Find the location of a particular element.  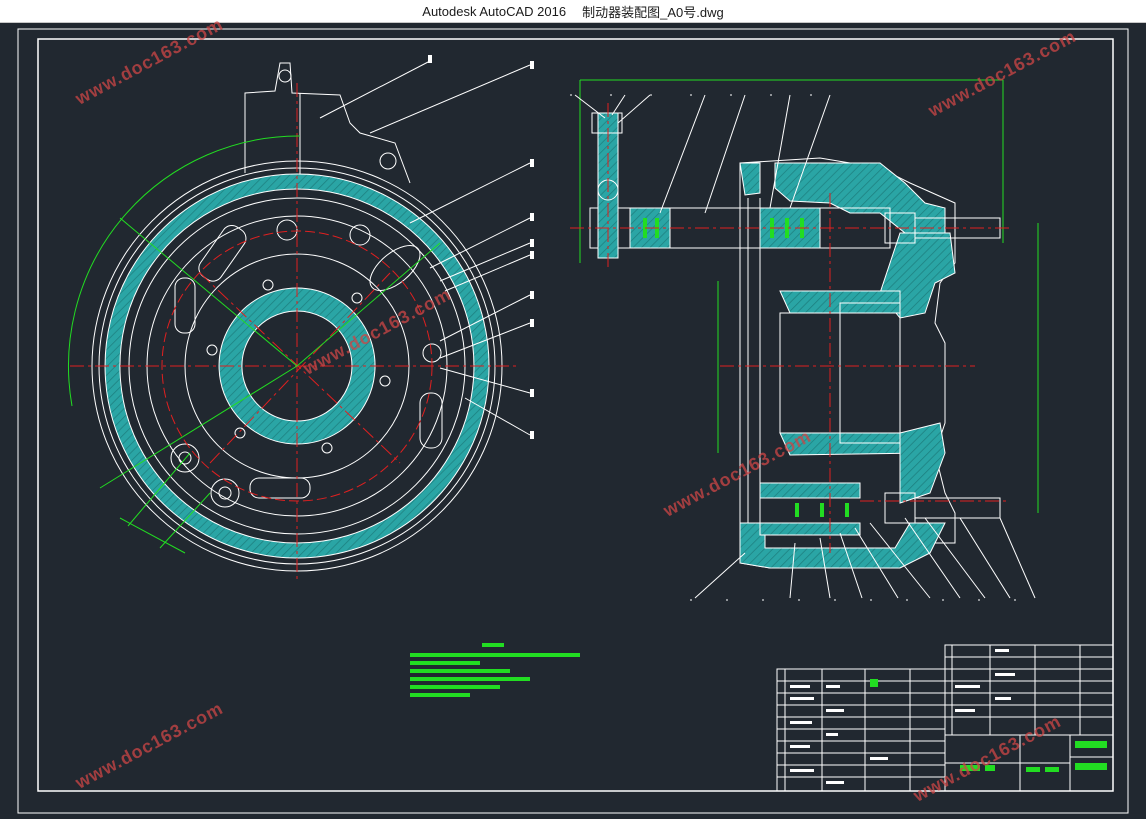

window-title-app: Autodesk AutoCAD 2016 is located at coordinates (494, 11).